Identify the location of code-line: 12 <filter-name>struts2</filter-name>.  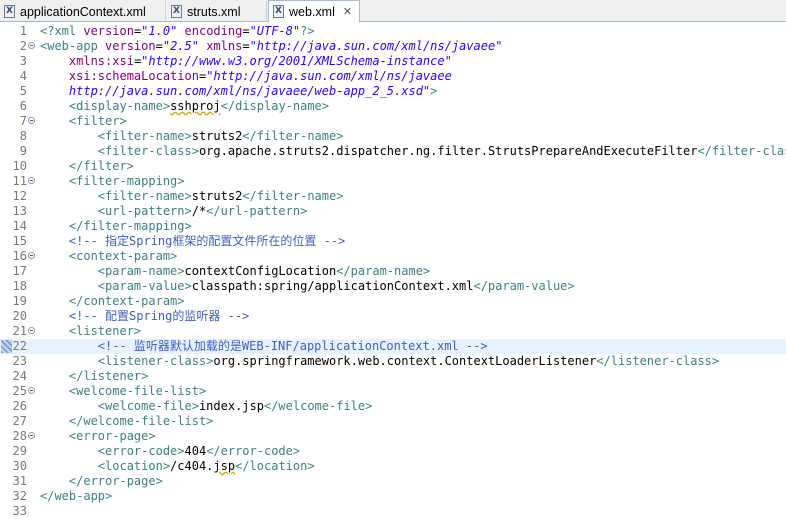
(393, 196).